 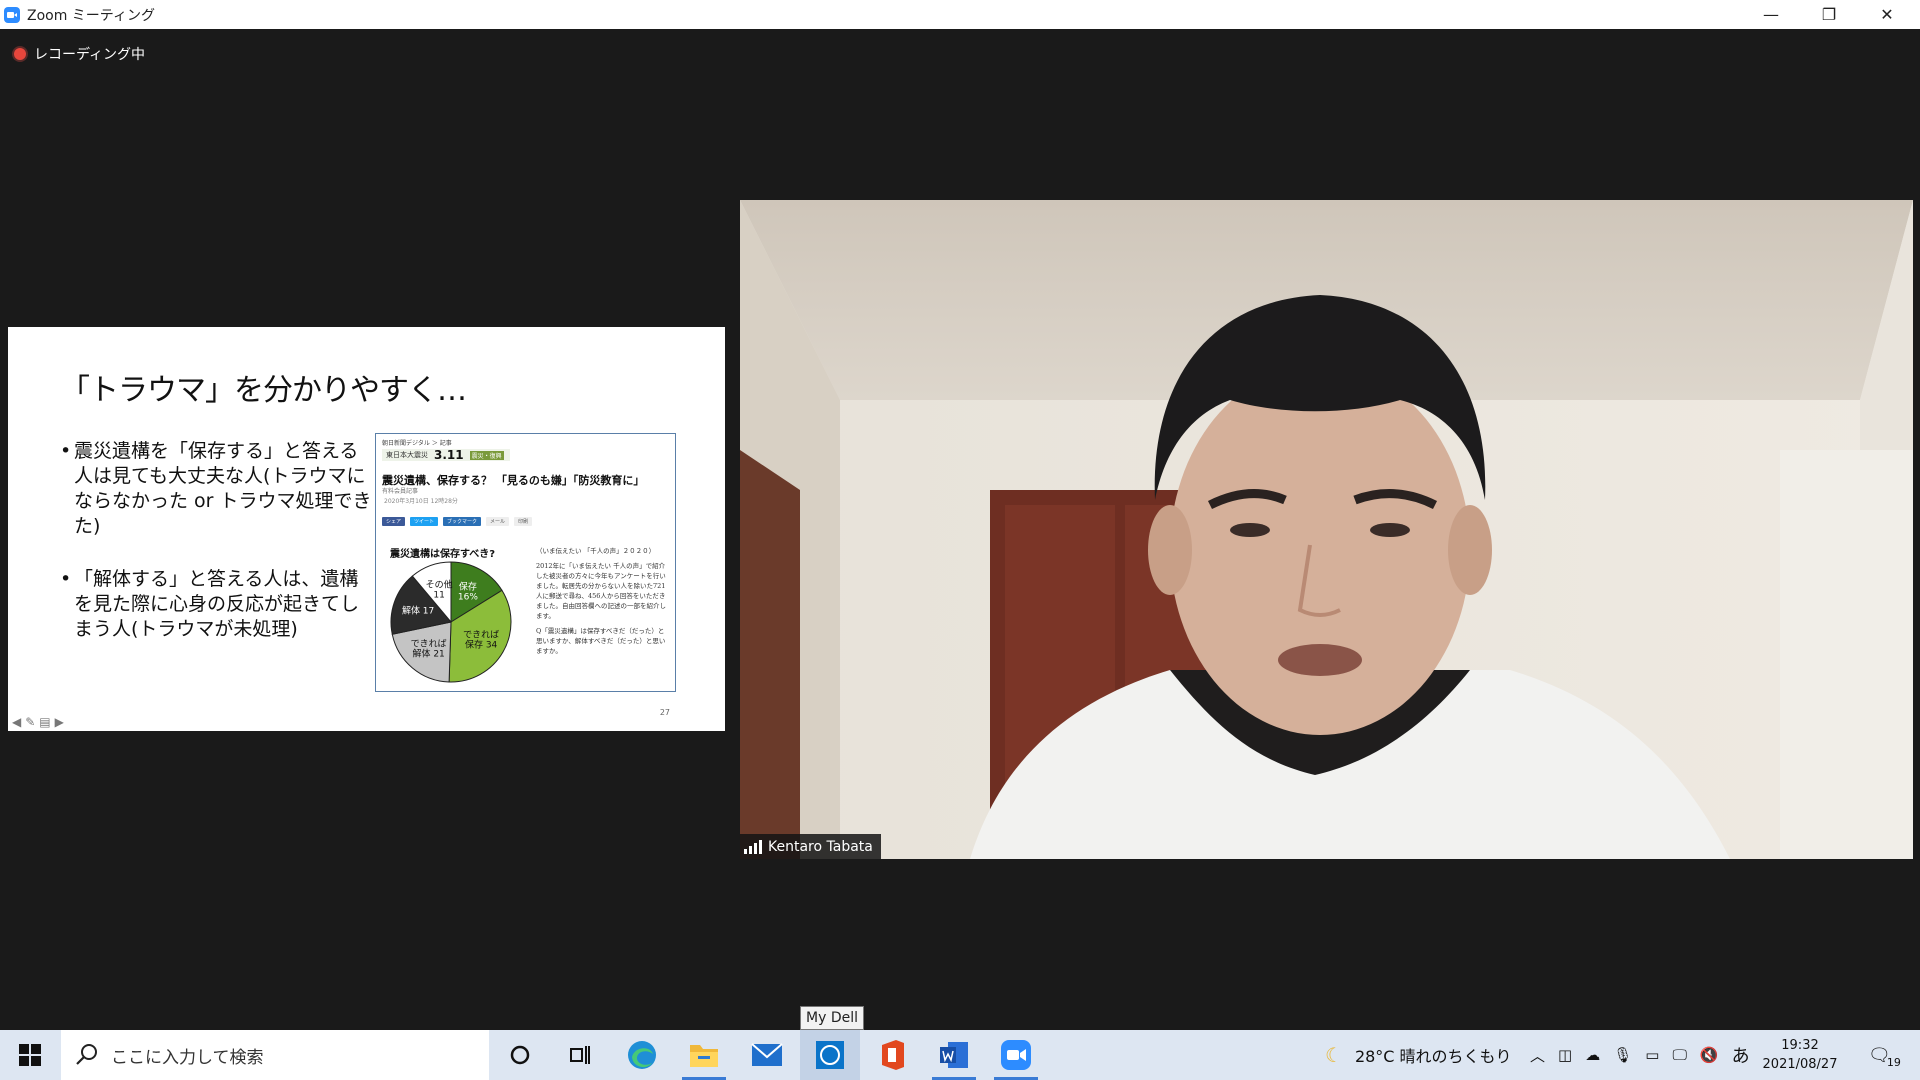 I want to click on pie-slice-label: 保存 16%, so click(x=468, y=592).